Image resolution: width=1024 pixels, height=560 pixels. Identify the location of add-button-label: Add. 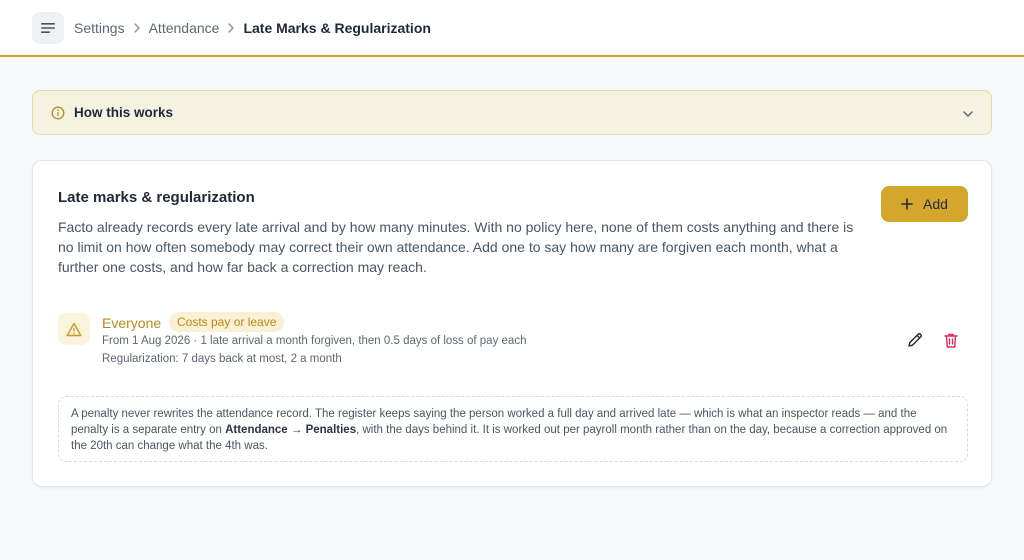
(935, 204).